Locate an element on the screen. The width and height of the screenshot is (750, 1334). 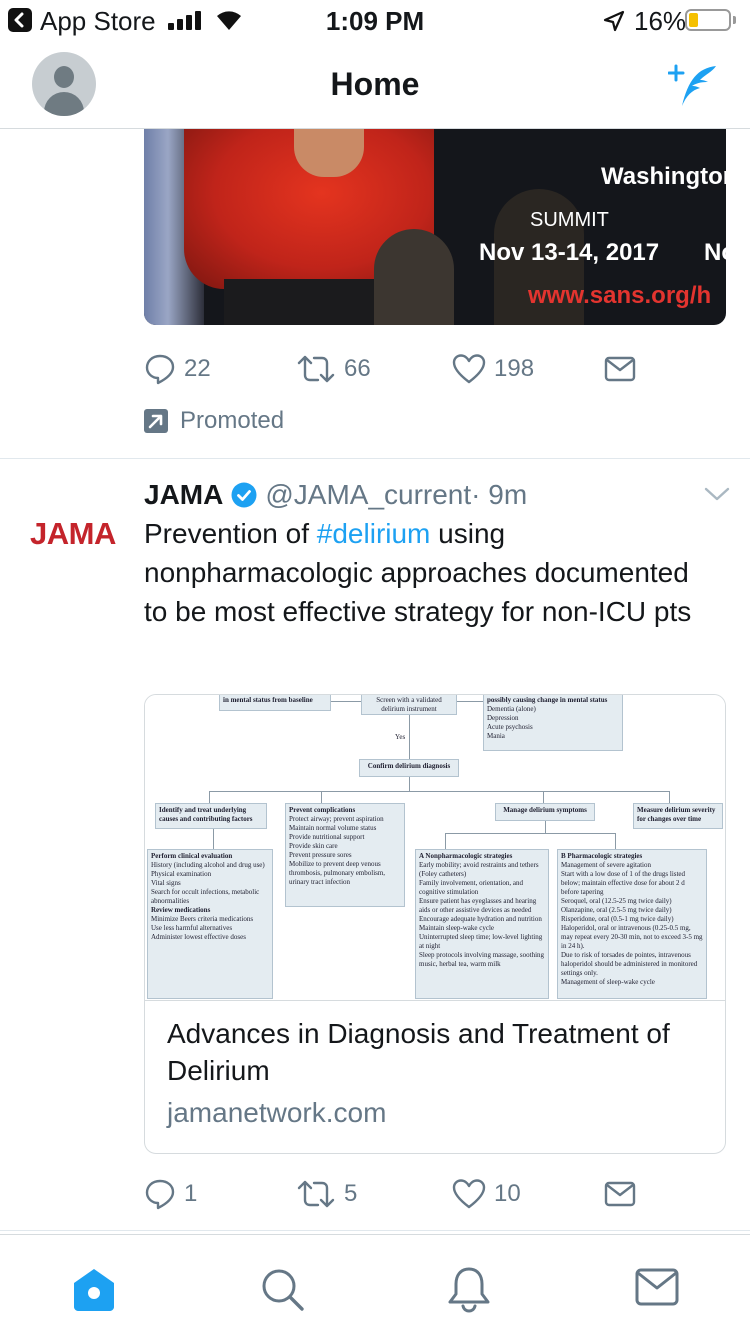
media-dates-text: Nov 13-14, 2017 is located at coordinates (569, 252).